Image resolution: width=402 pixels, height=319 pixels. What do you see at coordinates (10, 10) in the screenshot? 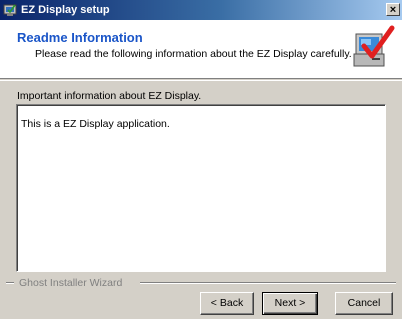
I see `setup-app-icon` at bounding box center [10, 10].